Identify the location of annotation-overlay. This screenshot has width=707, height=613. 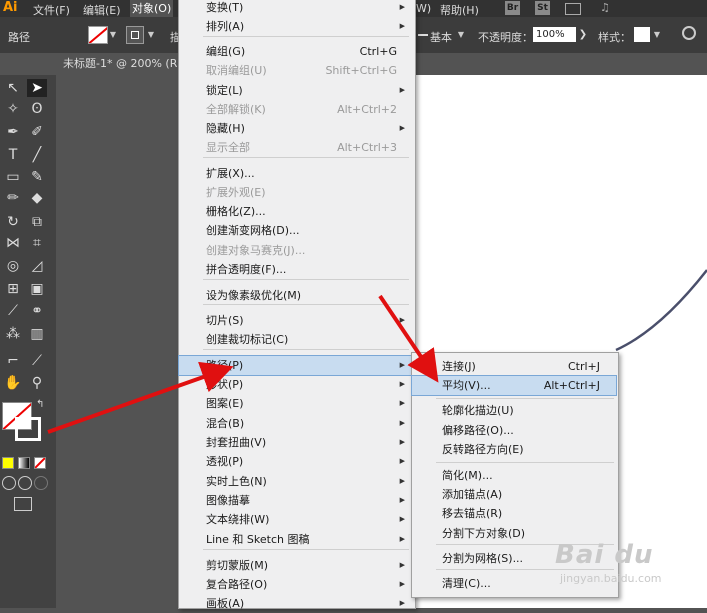
(243, 364).